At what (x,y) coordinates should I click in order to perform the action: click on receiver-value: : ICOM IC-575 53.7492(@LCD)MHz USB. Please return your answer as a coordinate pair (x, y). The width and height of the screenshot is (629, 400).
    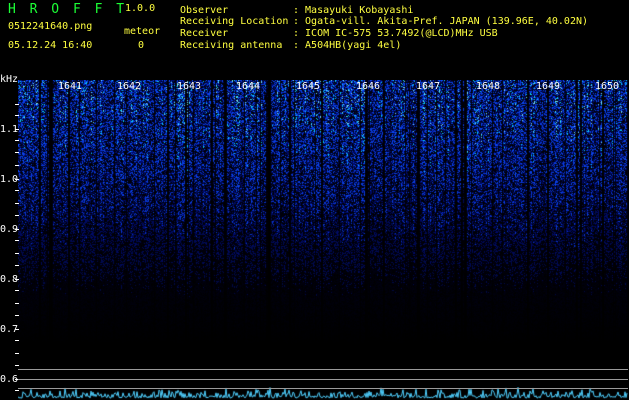
    Looking at the image, I should click on (395, 33).